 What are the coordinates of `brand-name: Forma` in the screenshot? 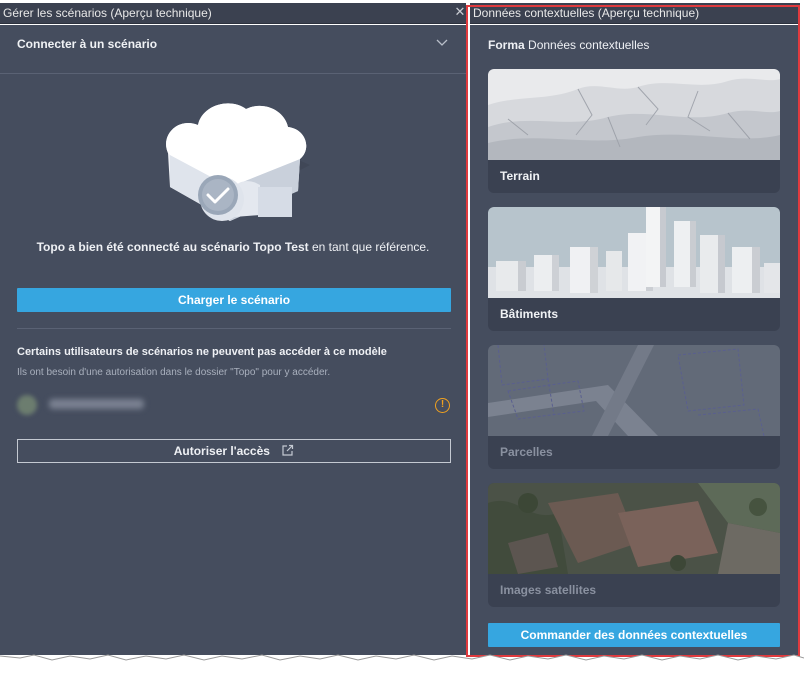 It's located at (506, 45).